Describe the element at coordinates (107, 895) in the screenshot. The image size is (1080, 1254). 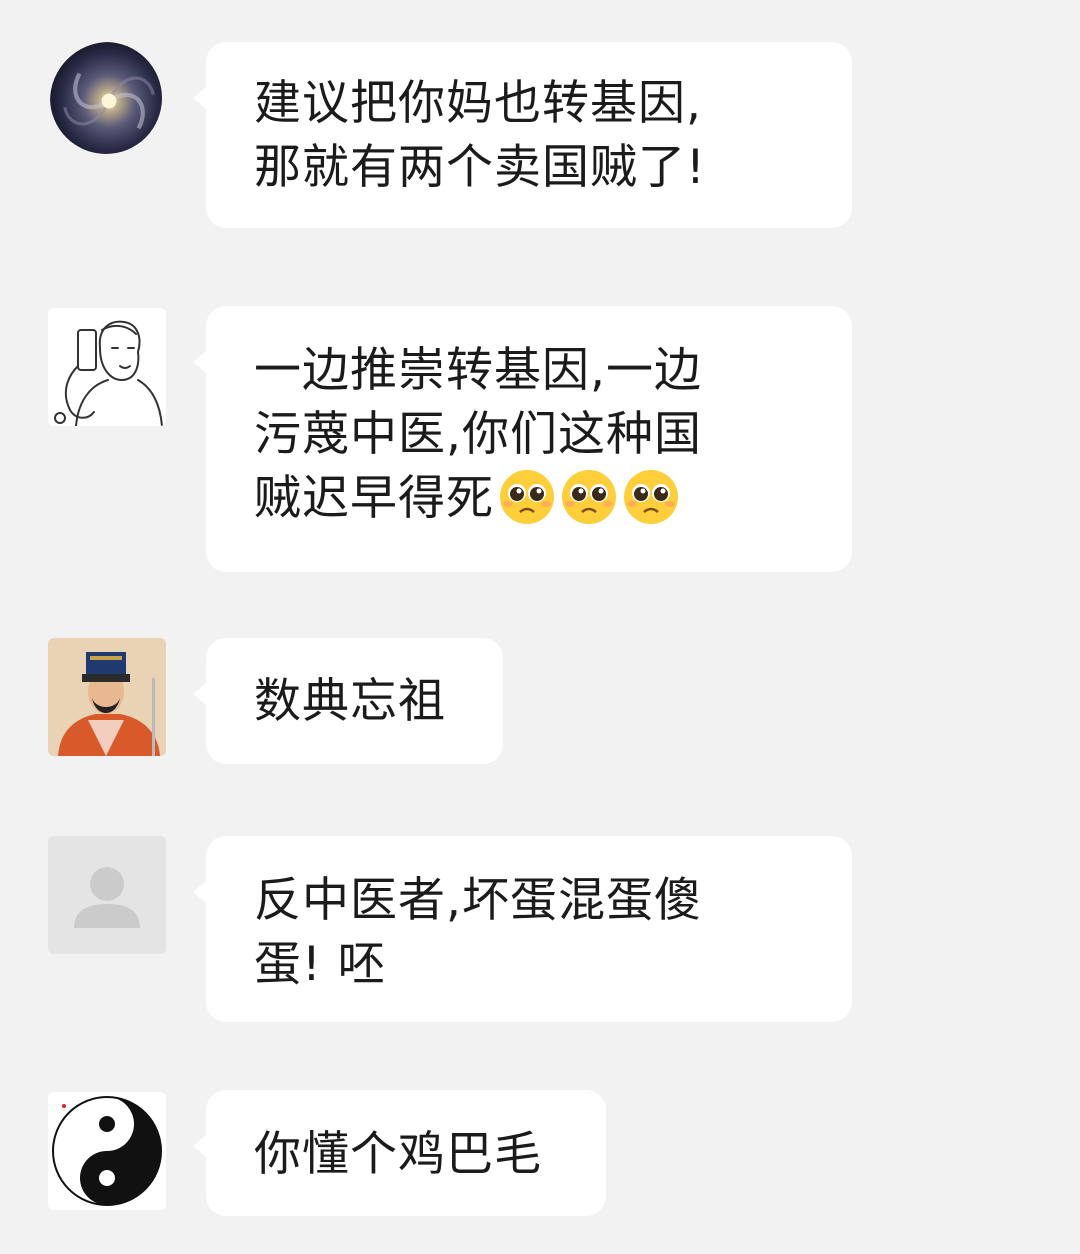
I see `default-person-avatar-icon` at that location.